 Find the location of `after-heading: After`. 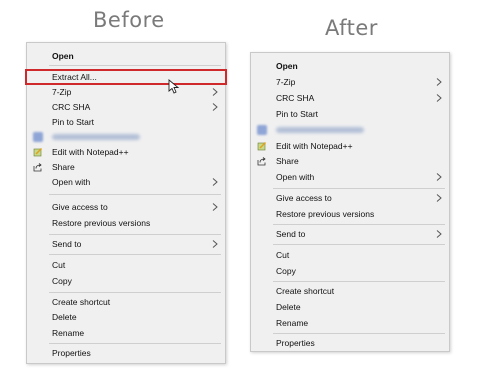

after-heading: After is located at coordinates (351, 28).